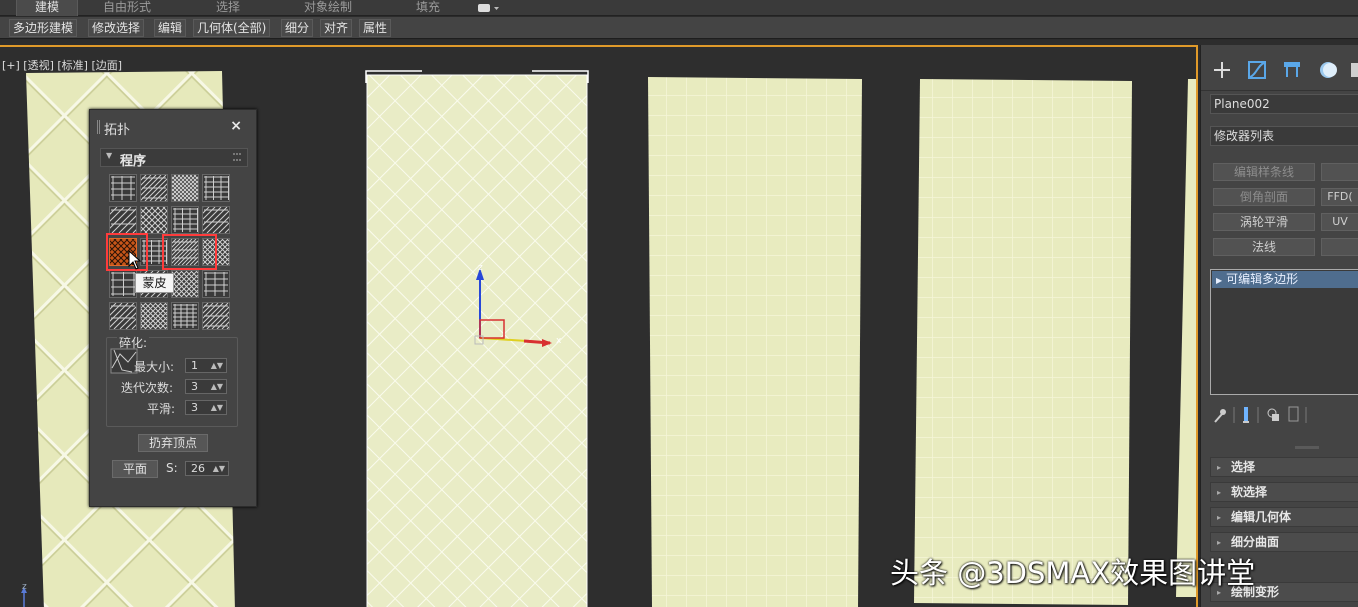  I want to click on command-panel-tabs, so click(1279, 68).